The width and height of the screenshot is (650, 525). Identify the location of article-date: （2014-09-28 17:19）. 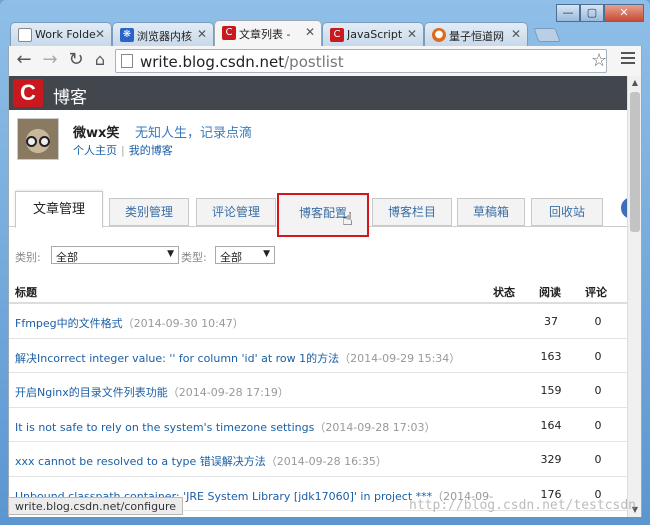
(228, 392).